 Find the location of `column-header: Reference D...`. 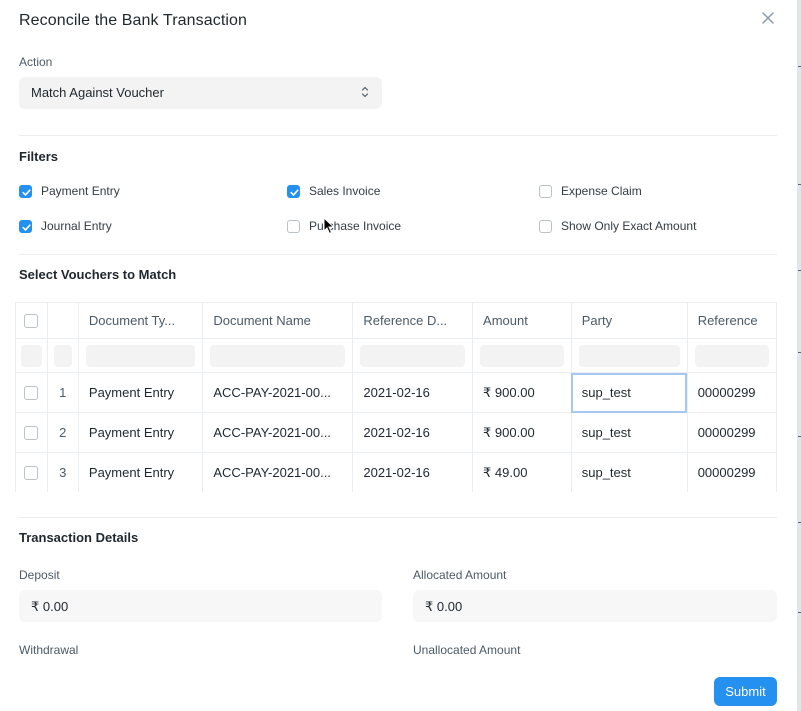

column-header: Reference D... is located at coordinates (413, 320).